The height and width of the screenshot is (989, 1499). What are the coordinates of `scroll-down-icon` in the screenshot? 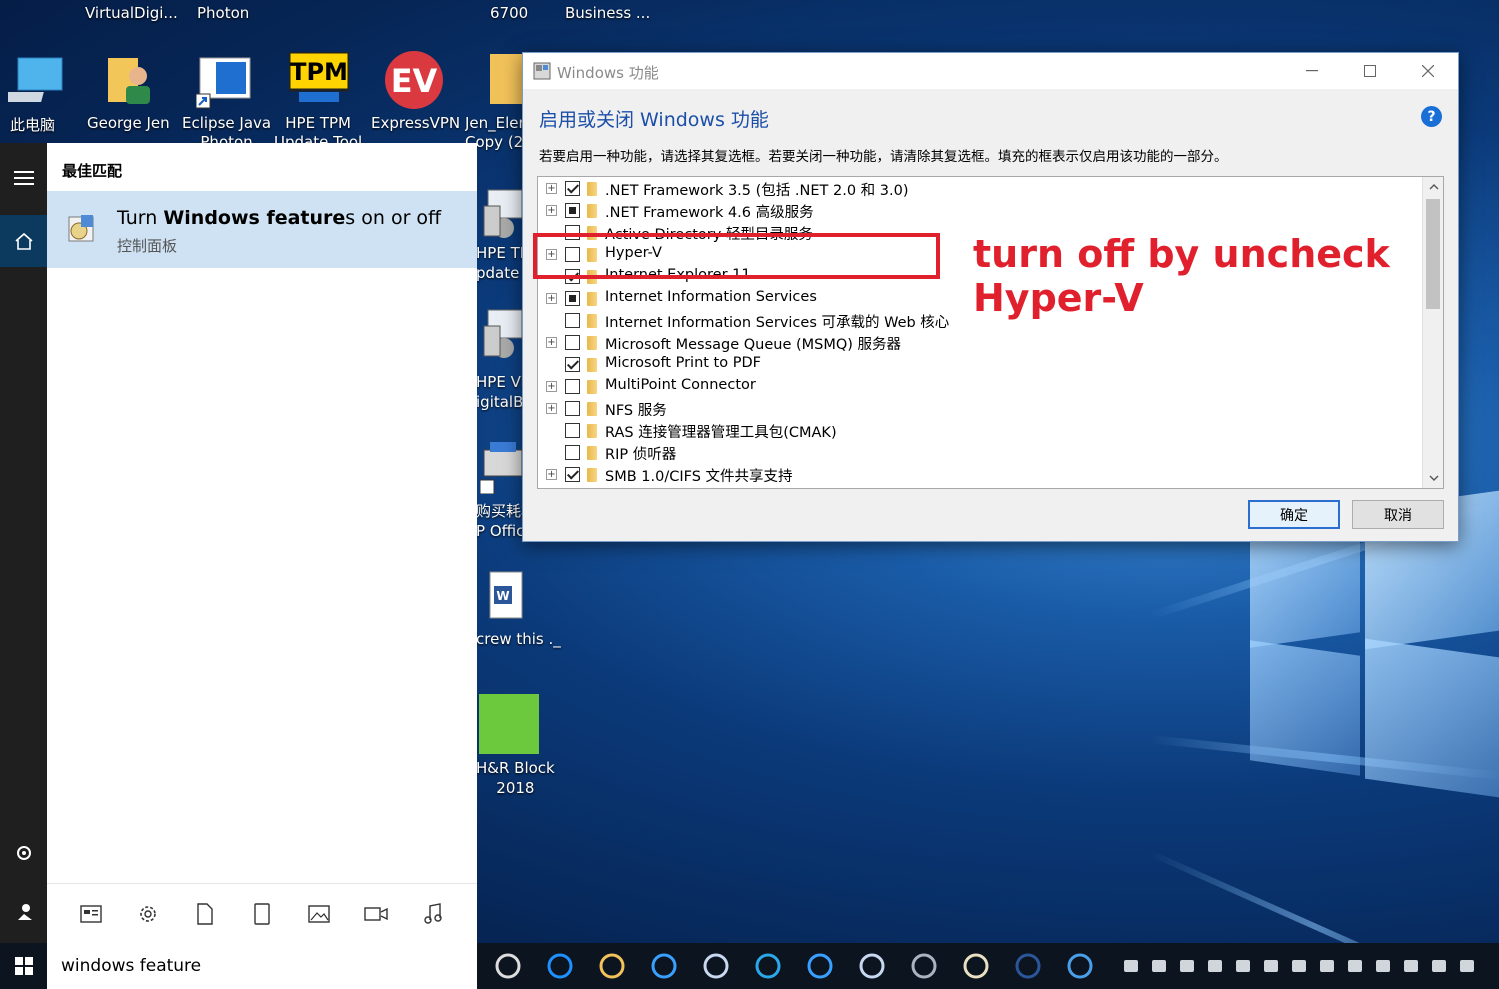 It's located at (1433, 478).